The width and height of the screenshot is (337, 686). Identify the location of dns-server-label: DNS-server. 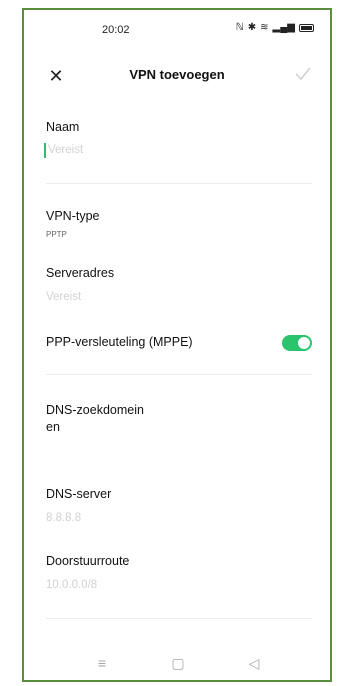
(79, 494).